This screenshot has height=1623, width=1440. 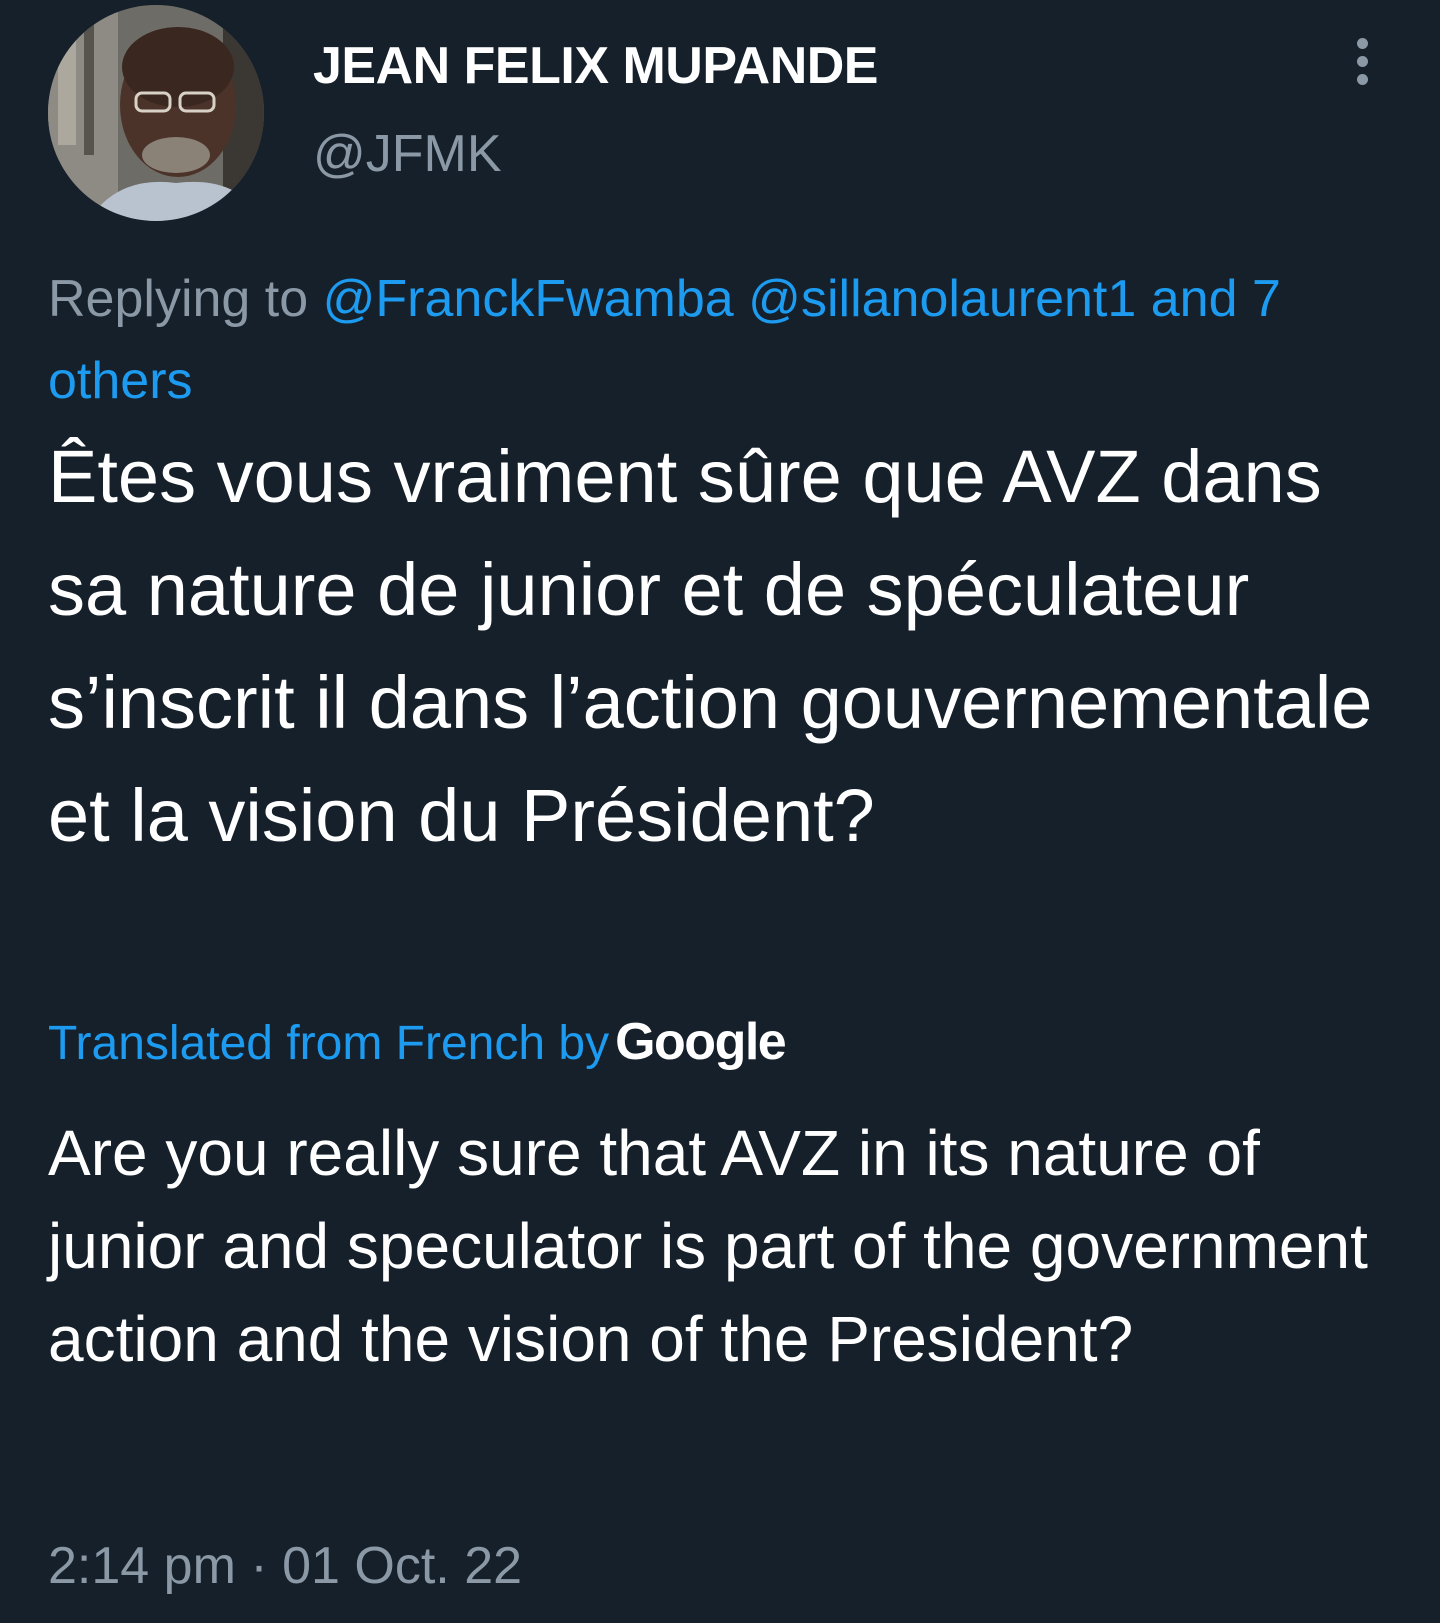 I want to click on more-options-button, so click(x=1362, y=68).